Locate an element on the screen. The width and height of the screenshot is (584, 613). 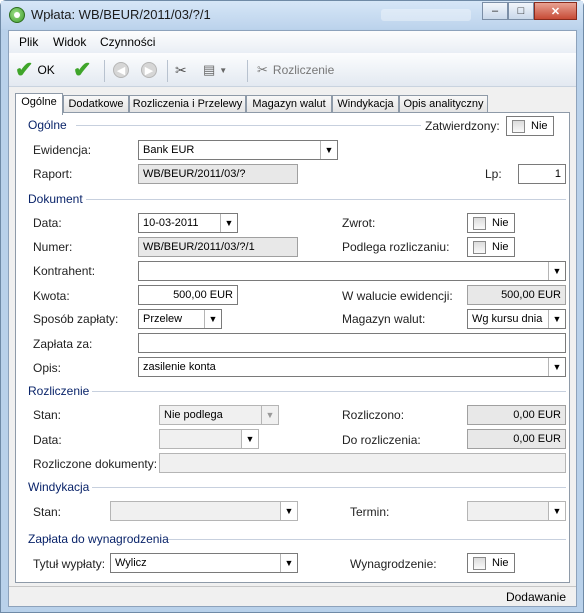
print-button: ▤ ▼ is located at coordinates (215, 70).